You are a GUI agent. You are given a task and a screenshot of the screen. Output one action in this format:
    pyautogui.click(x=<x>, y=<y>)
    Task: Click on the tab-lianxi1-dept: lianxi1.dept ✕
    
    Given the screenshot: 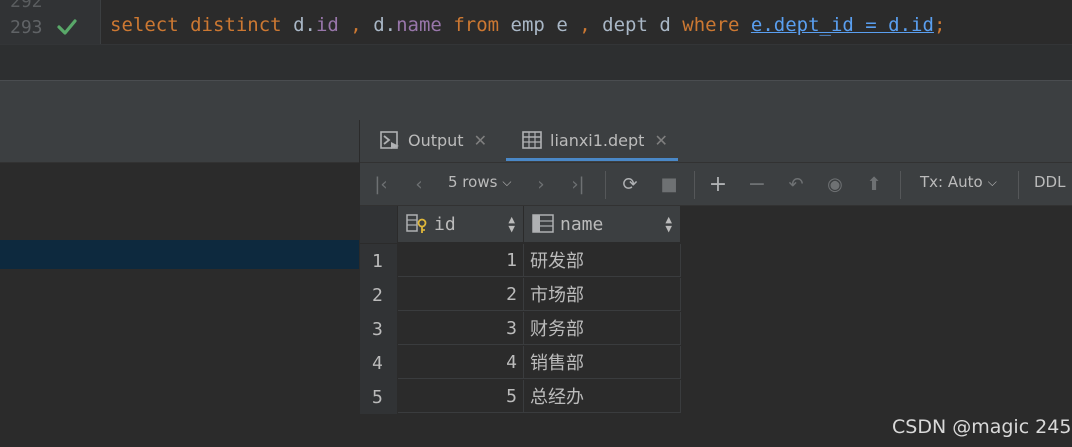 What is the action you would take?
    pyautogui.click(x=595, y=140)
    